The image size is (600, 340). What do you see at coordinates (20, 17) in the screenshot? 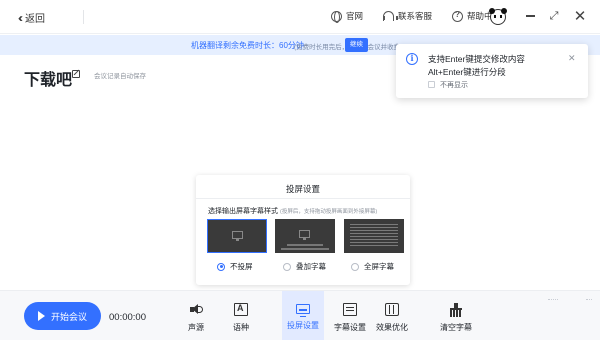
I see `double-chevron-left-icon: ‹‹` at bounding box center [20, 17].